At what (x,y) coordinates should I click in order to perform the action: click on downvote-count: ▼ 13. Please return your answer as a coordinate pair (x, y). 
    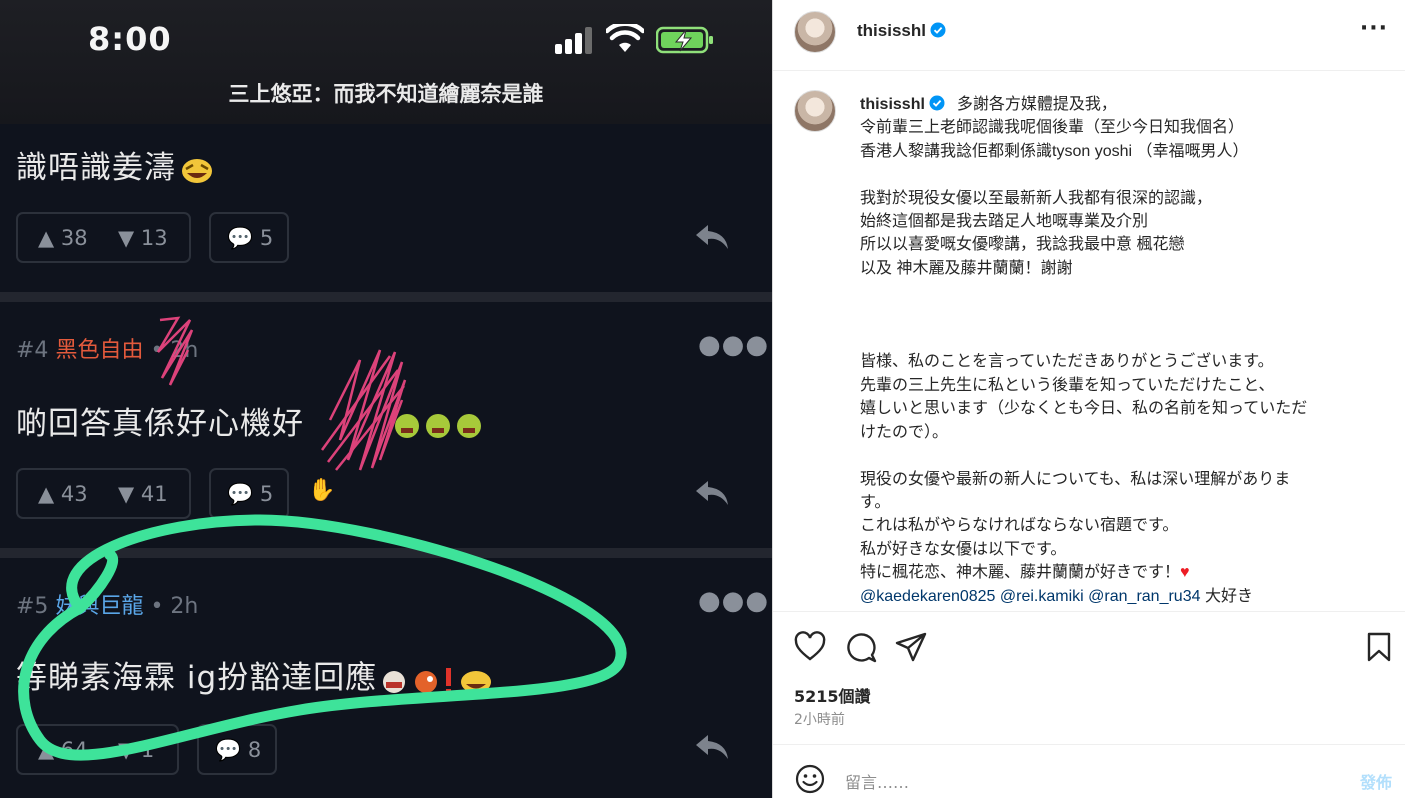
    Looking at the image, I should click on (143, 238).